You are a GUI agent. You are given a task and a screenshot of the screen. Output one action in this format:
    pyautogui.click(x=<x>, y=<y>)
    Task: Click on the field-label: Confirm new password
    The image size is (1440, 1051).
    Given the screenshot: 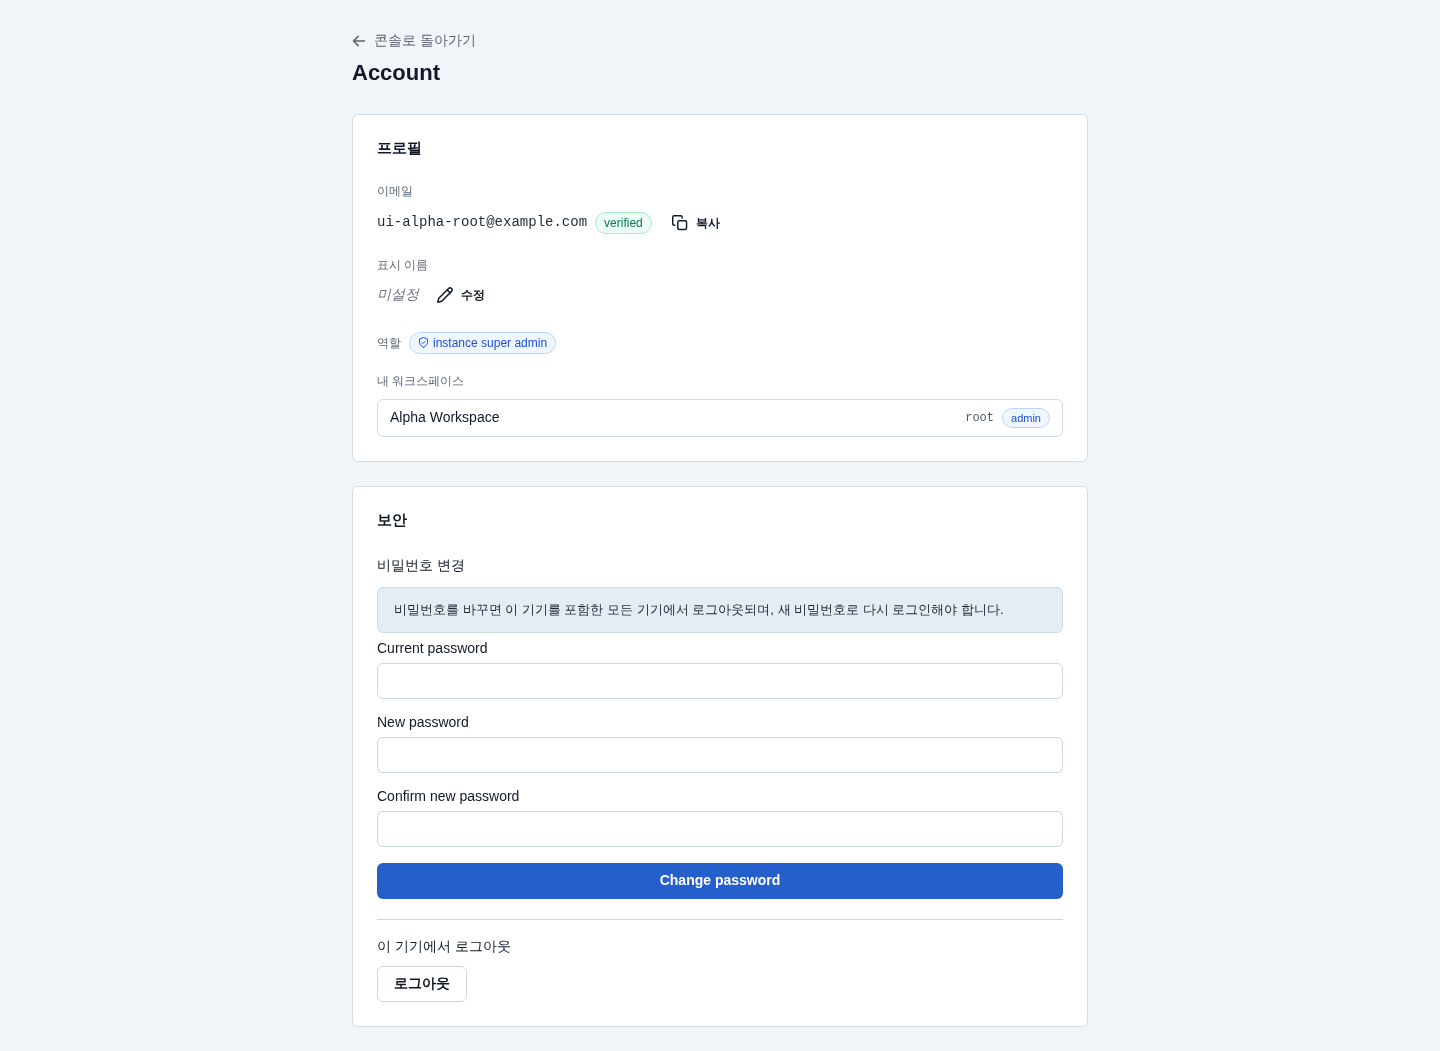 What is the action you would take?
    pyautogui.click(x=449, y=795)
    